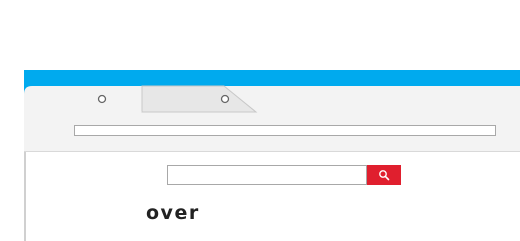 The height and width of the screenshot is (241, 520). I want to click on address-bar, so click(285, 130).